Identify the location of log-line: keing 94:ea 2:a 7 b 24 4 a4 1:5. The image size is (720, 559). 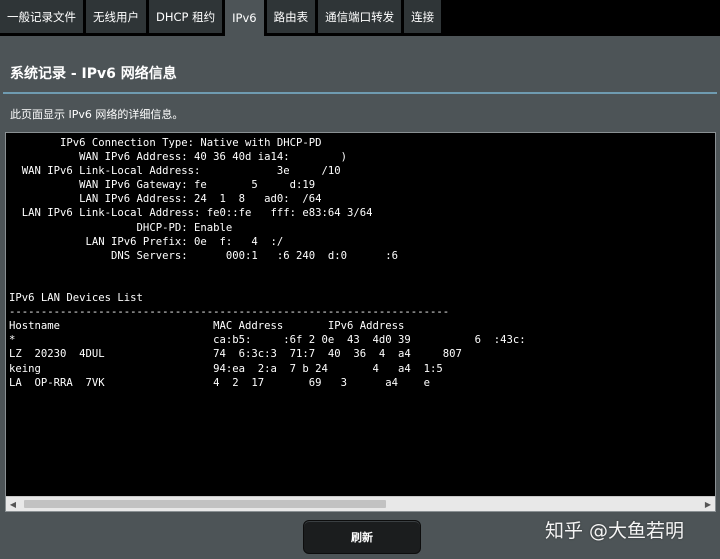
(226, 368).